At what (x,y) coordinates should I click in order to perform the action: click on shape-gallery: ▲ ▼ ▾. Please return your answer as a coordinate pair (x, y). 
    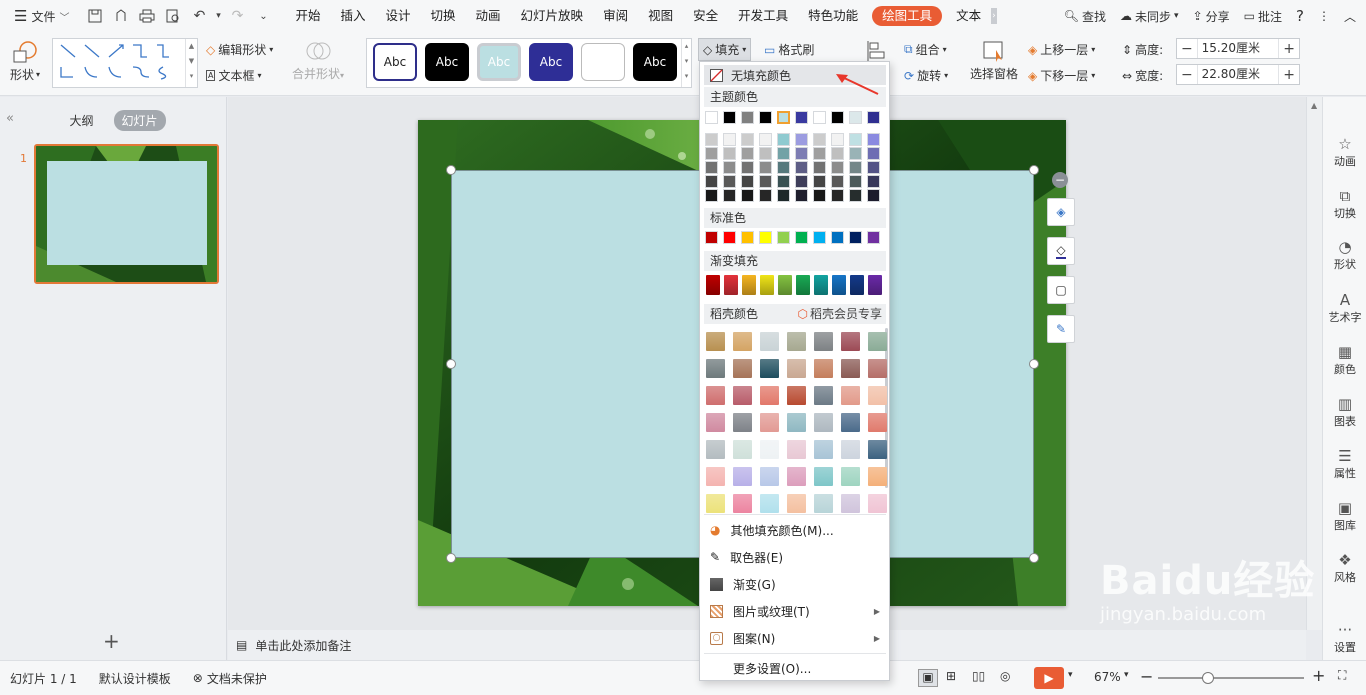
    Looking at the image, I should click on (125, 63).